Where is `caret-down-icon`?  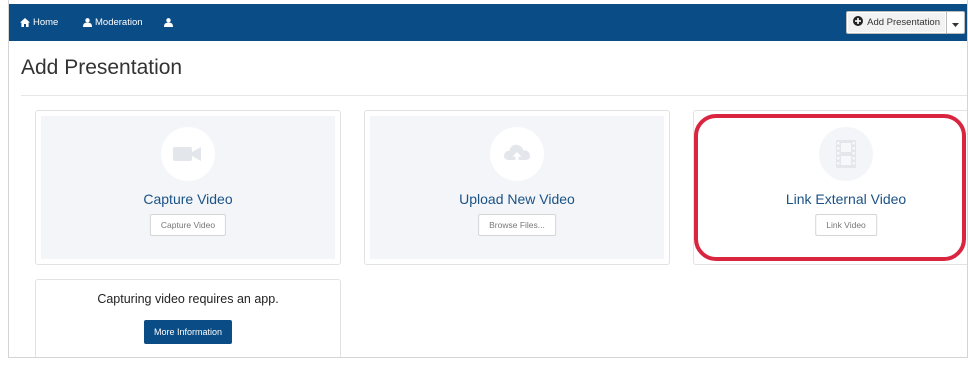
caret-down-icon is located at coordinates (955, 23).